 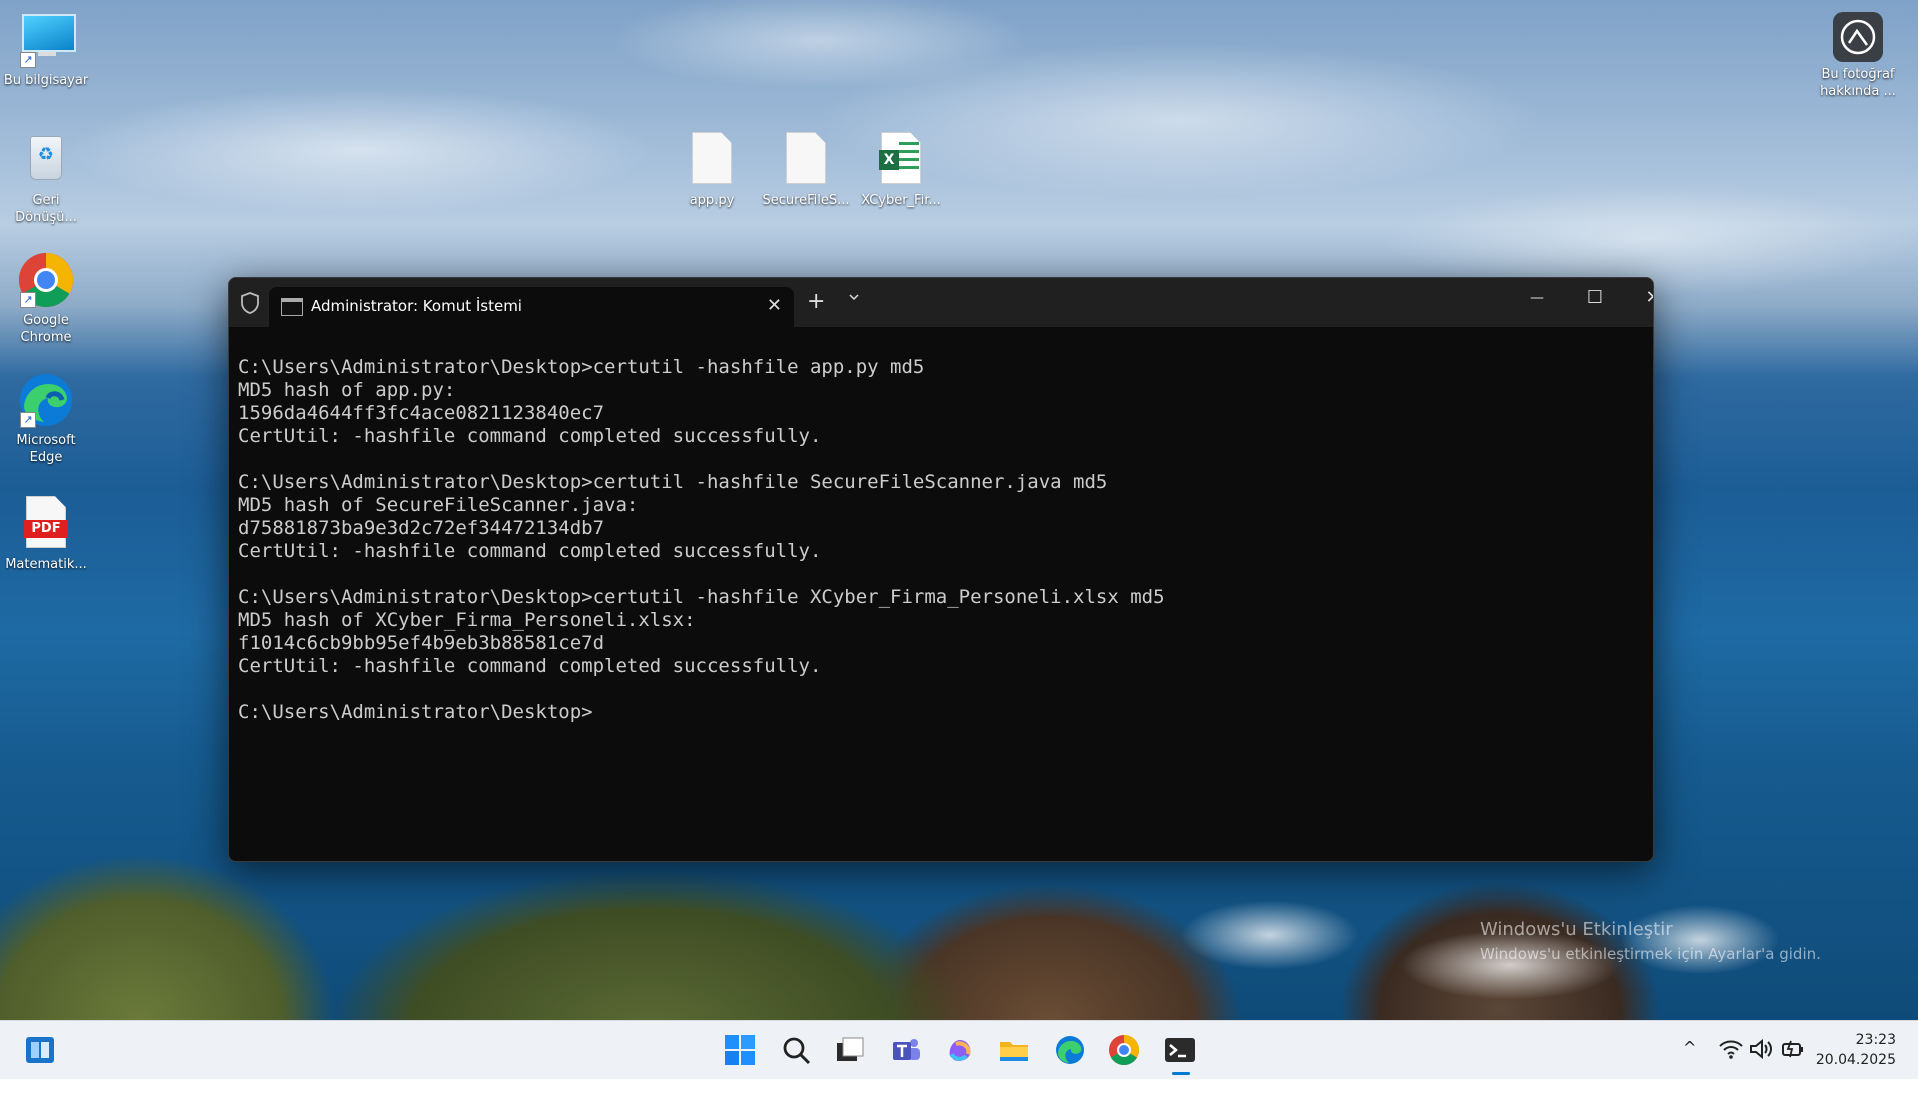 What do you see at coordinates (531, 307) in the screenshot?
I see `tab-command-prompt: Administrator: Komut İstemi ✕` at bounding box center [531, 307].